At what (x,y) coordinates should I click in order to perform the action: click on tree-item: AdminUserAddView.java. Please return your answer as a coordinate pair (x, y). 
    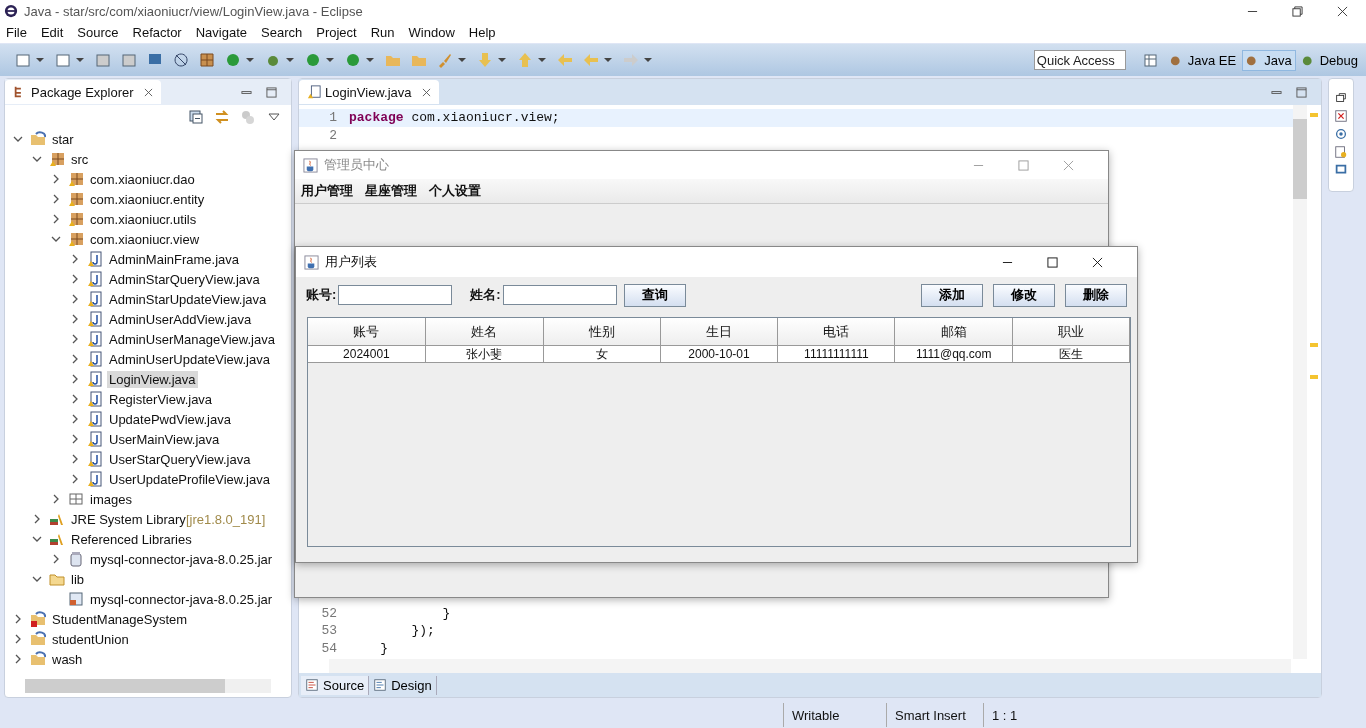
    Looking at the image, I should click on (180, 319).